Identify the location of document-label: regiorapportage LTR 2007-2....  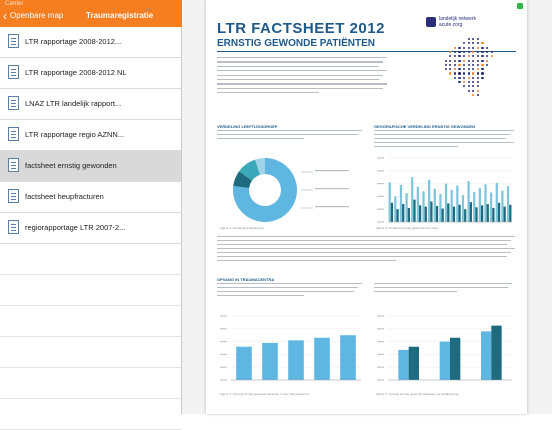
(75, 227).